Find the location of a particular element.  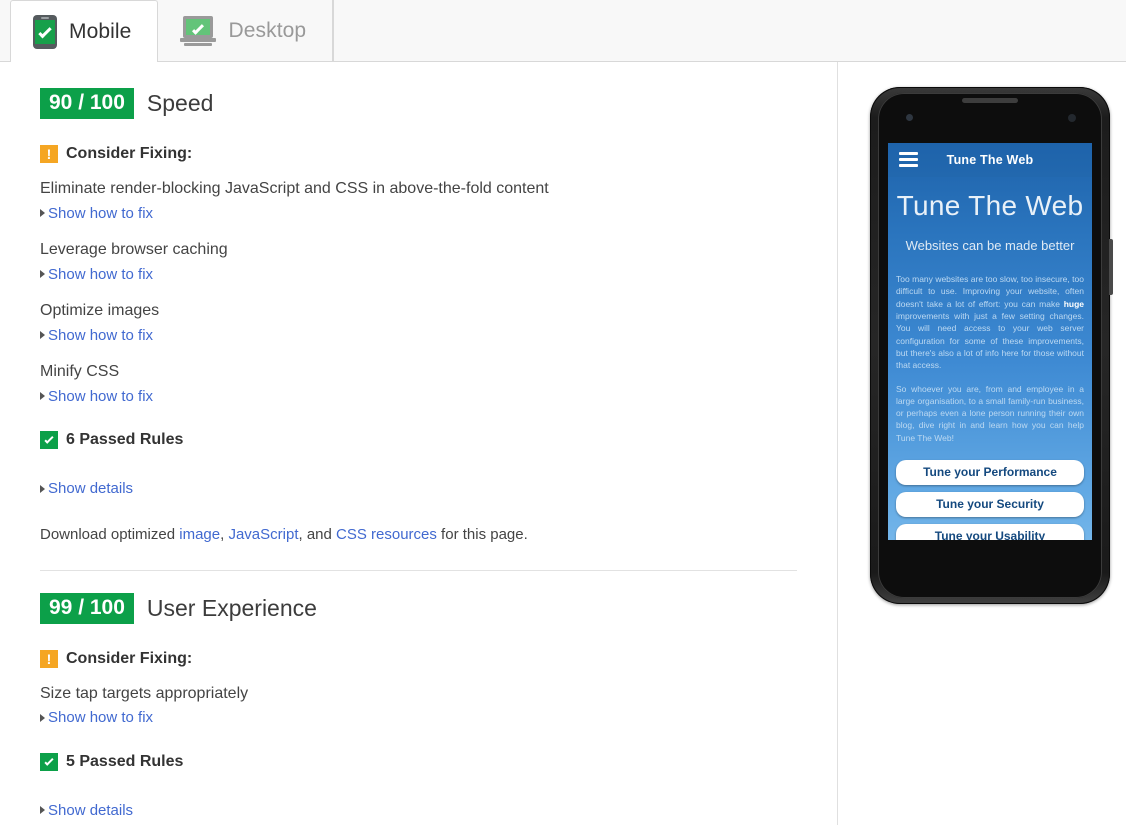

tab-mobile: Mobile is located at coordinates (84, 31).